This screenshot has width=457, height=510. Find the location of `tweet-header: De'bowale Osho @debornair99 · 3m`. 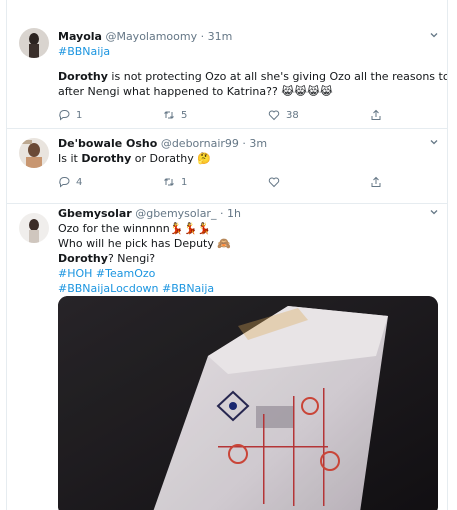

tweet-header: De'bowale Osho @debornair99 · 3m is located at coordinates (162, 144).